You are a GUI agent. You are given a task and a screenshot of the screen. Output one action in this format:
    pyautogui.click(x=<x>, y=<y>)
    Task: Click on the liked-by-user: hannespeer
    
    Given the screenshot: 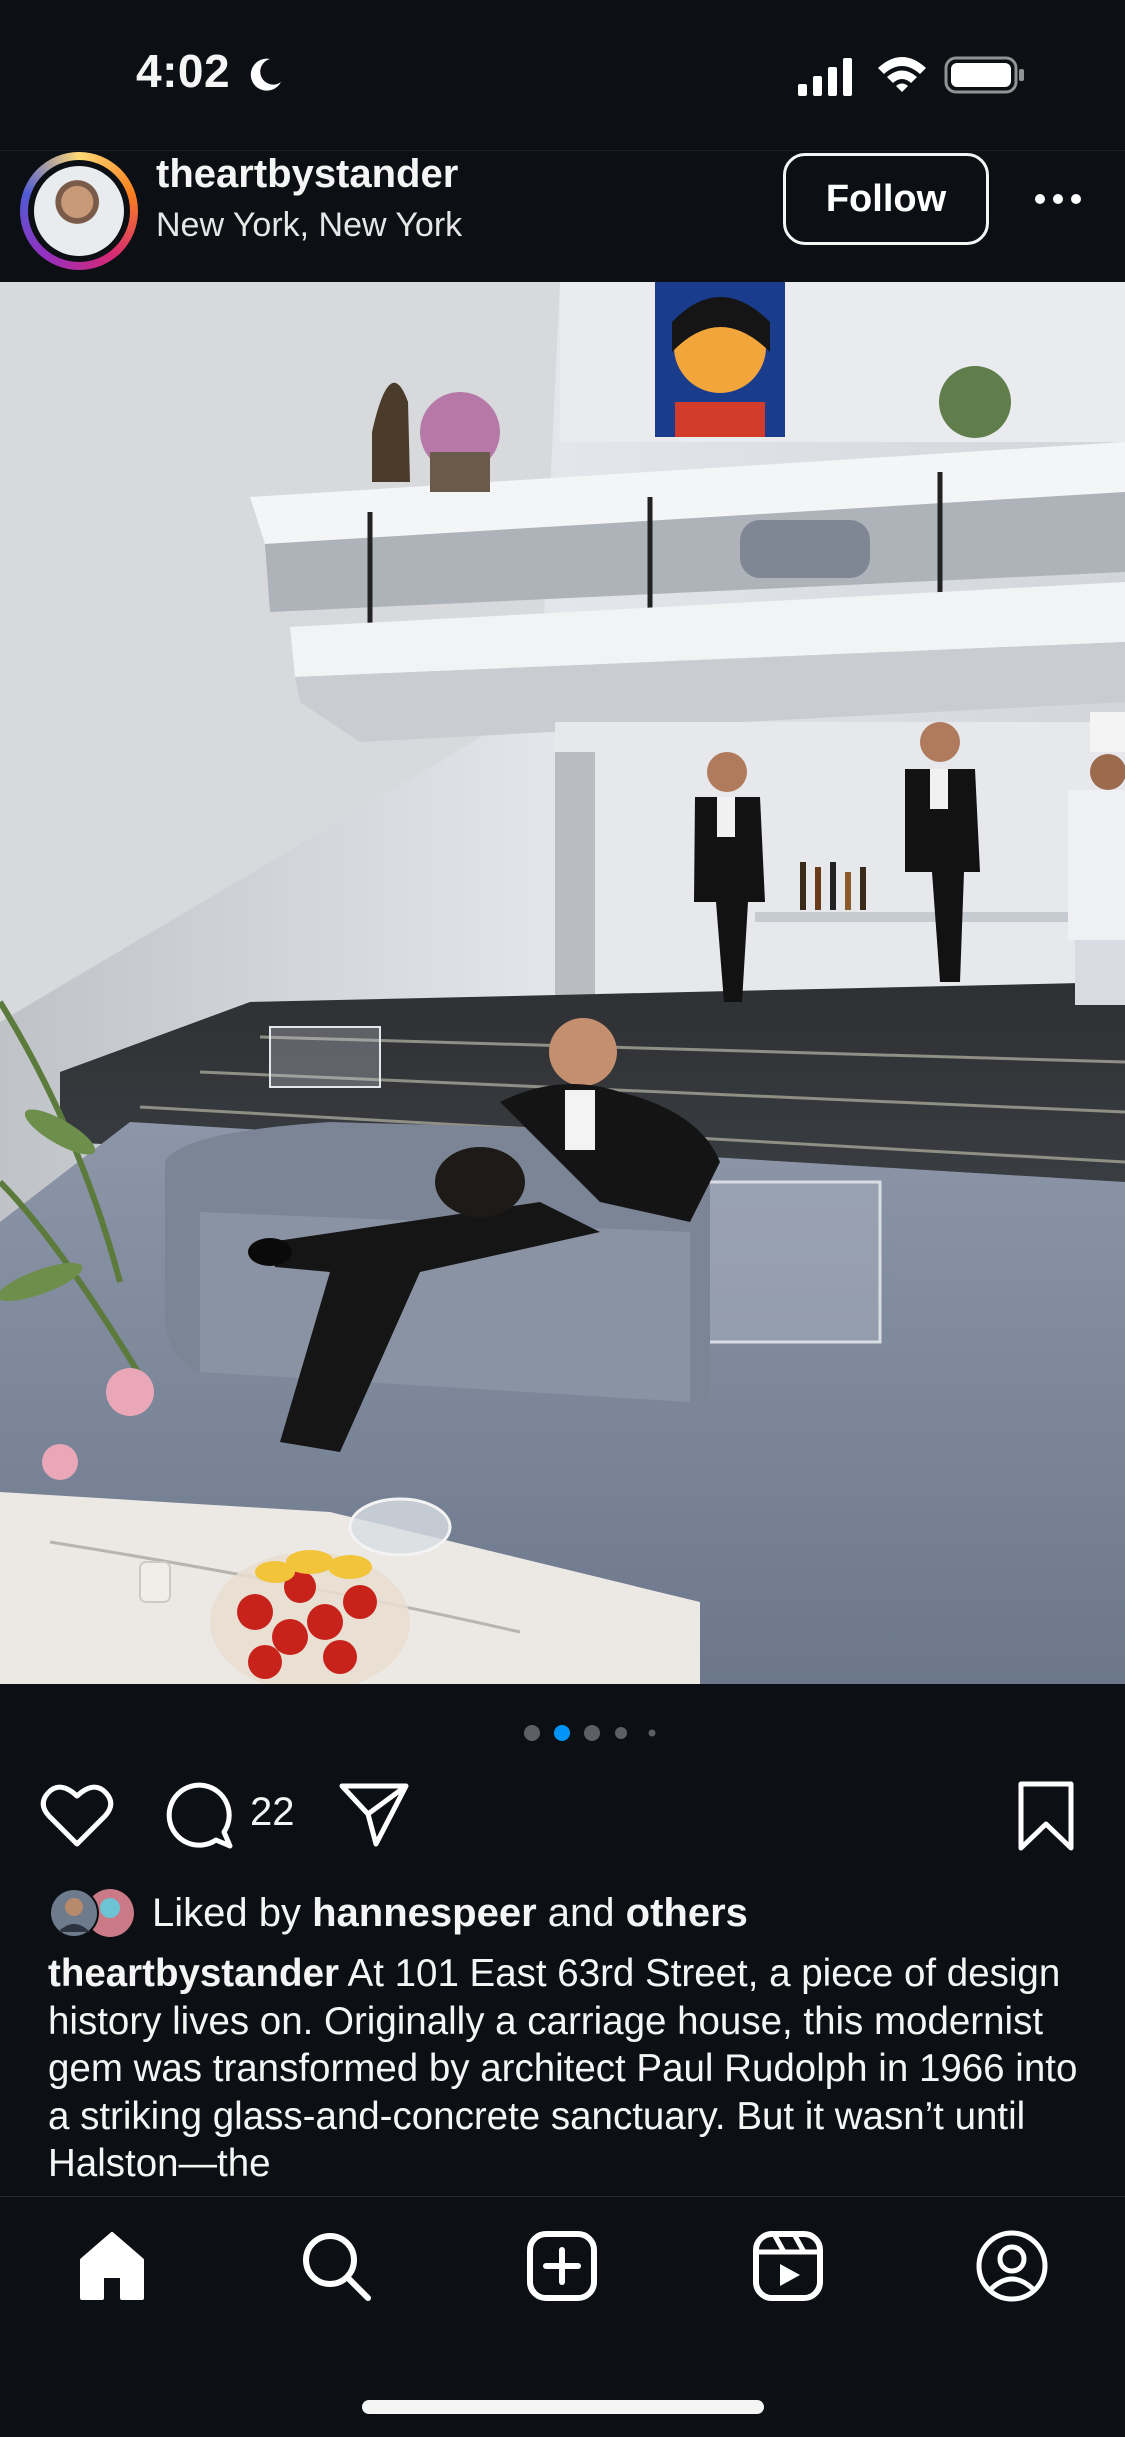 What is the action you would take?
    pyautogui.click(x=424, y=1913)
    